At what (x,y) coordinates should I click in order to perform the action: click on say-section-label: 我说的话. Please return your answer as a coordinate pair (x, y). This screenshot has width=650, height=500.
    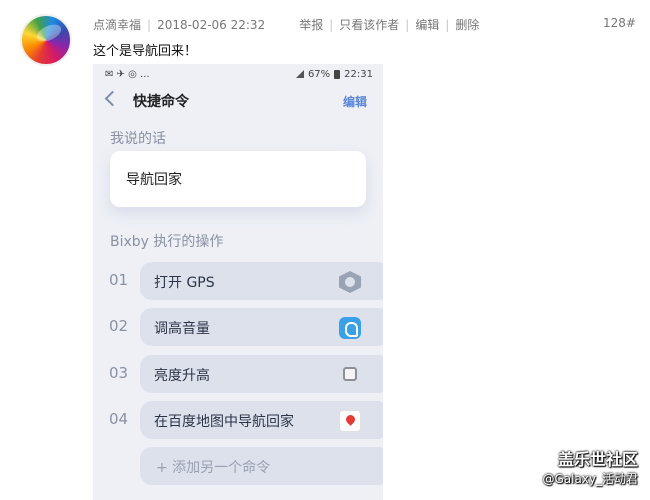
    Looking at the image, I should click on (138, 139).